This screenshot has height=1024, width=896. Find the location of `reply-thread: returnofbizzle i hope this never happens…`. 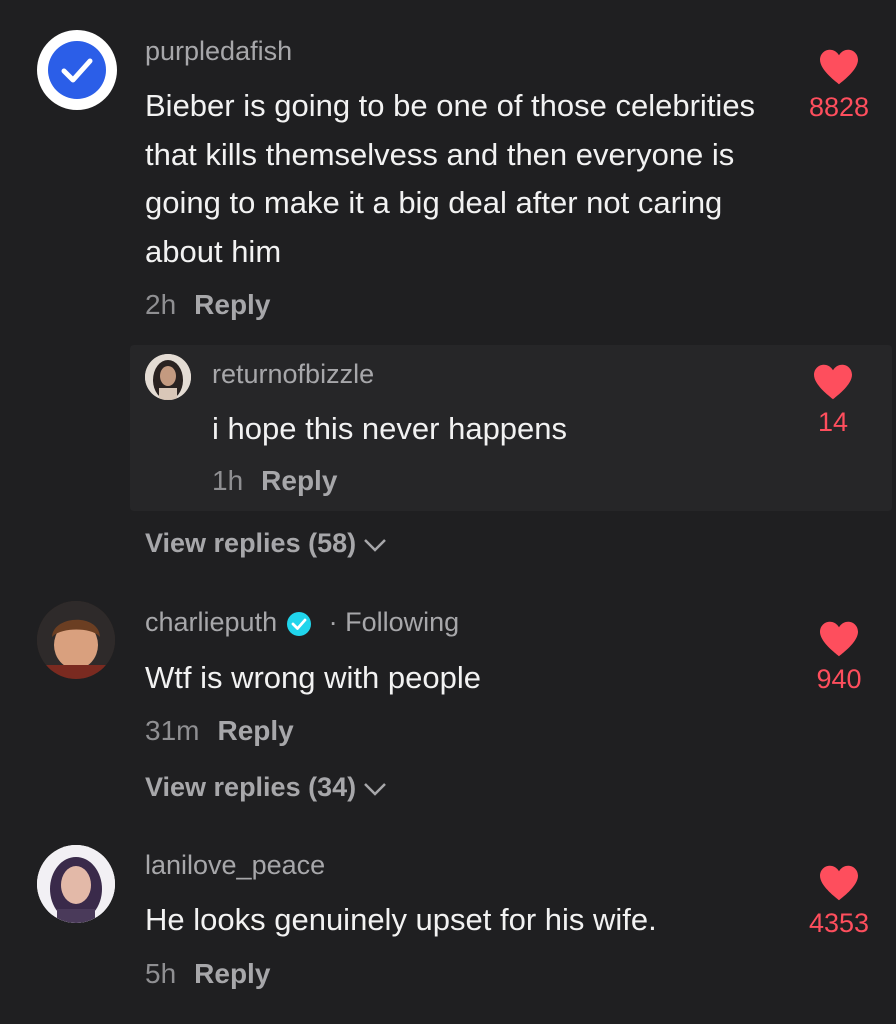

reply-thread: returnofbizzle i hope this never happens… is located at coordinates (511, 428).